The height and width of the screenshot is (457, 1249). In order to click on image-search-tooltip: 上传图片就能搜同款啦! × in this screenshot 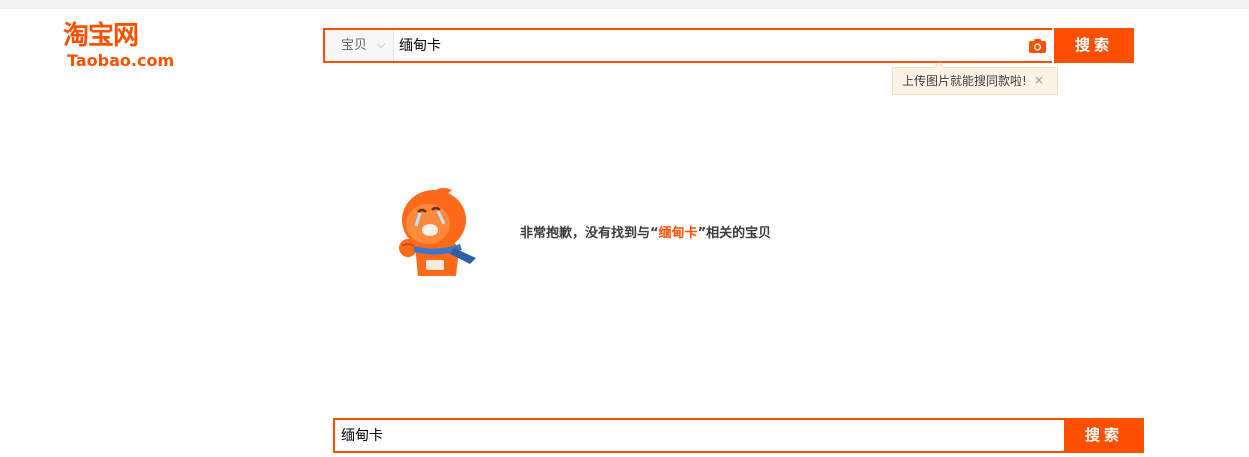, I will do `click(975, 78)`.